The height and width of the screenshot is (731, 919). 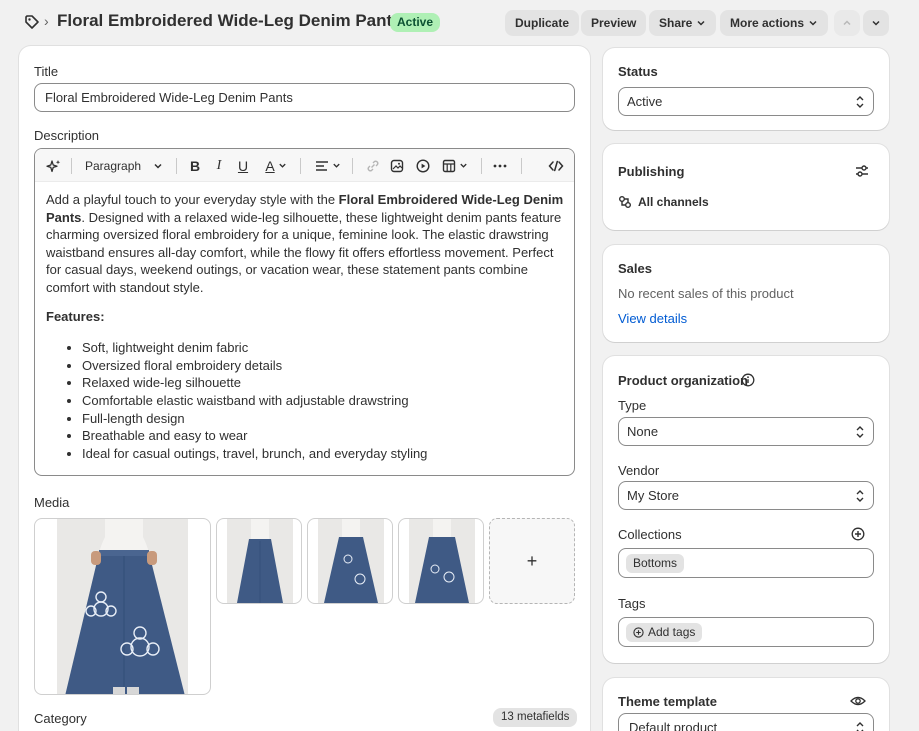 I want to click on preview-button: Preview, so click(x=614, y=23).